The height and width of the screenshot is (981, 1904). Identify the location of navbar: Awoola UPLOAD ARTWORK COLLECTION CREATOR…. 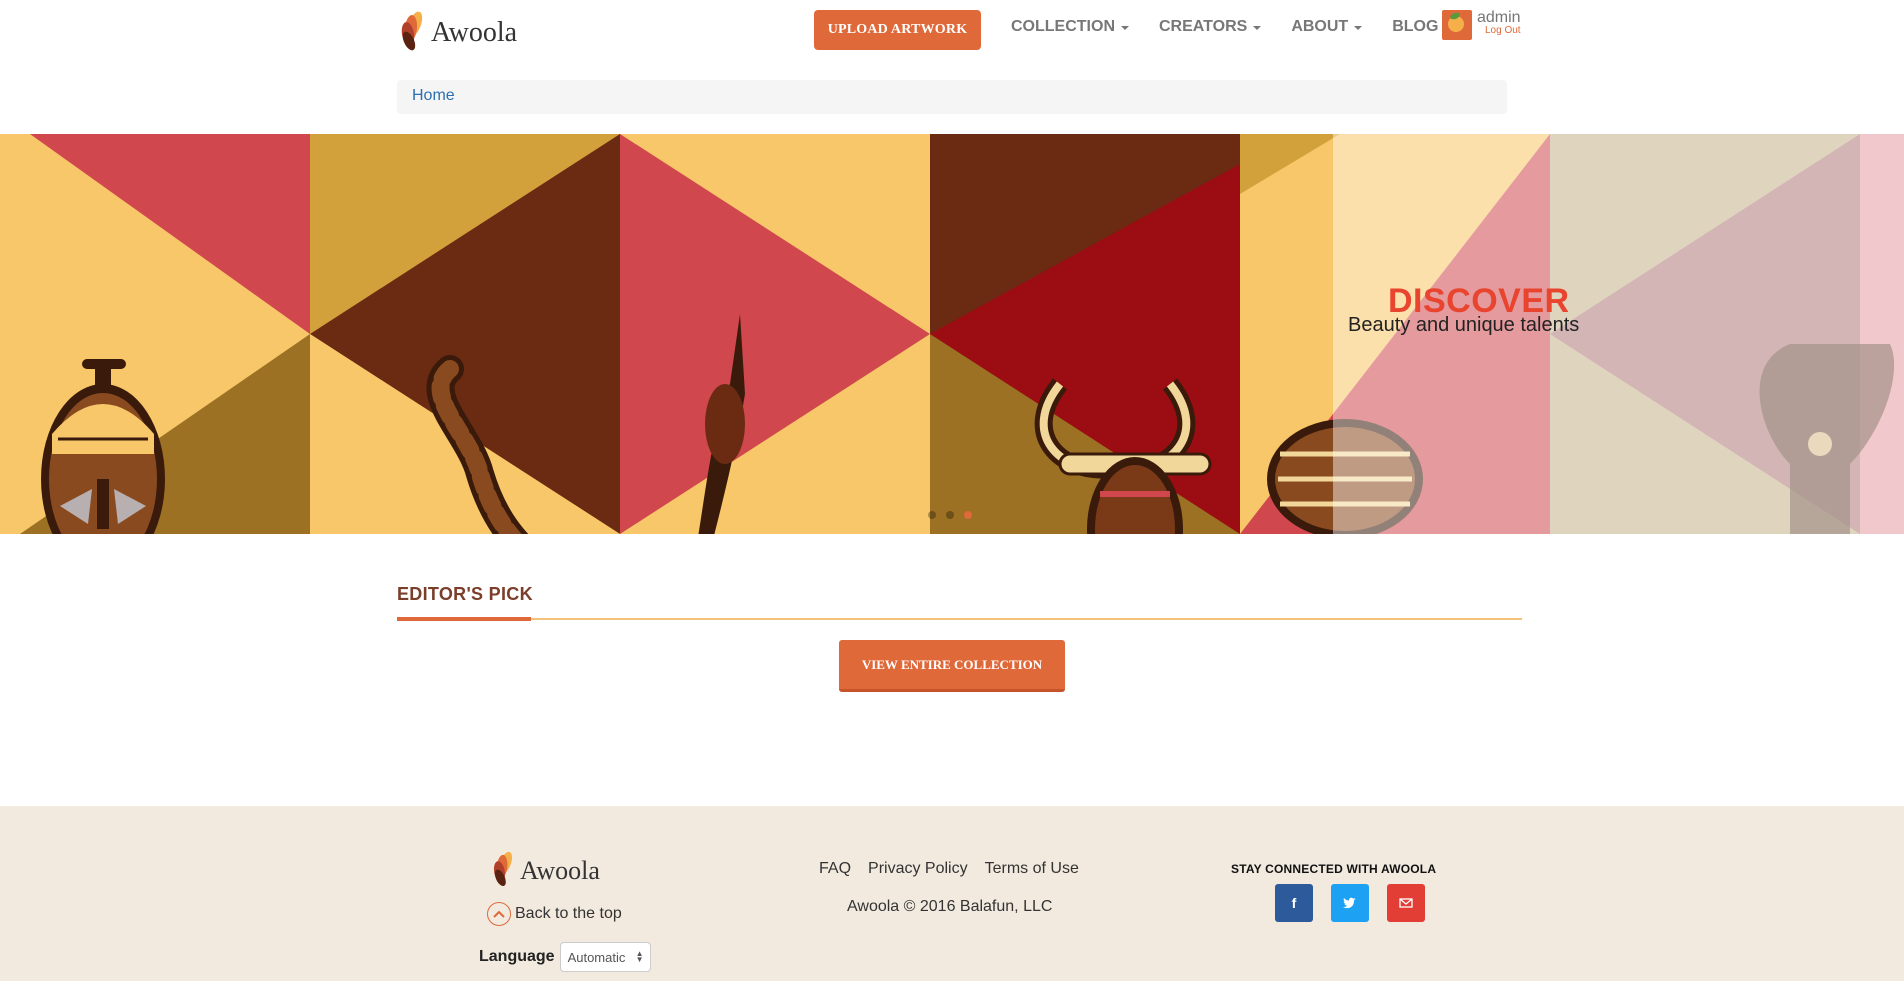
(952, 34).